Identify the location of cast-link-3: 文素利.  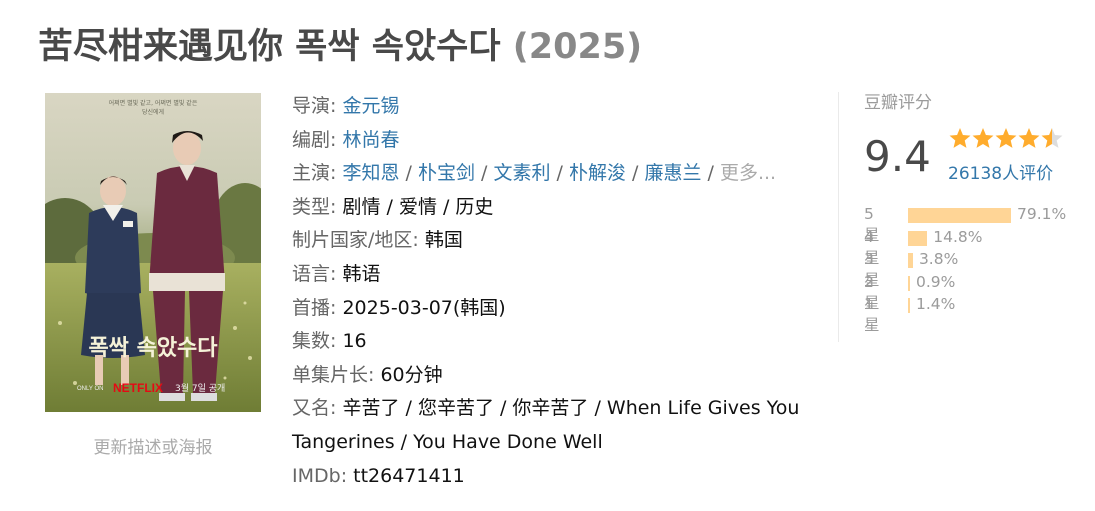
(521, 173).